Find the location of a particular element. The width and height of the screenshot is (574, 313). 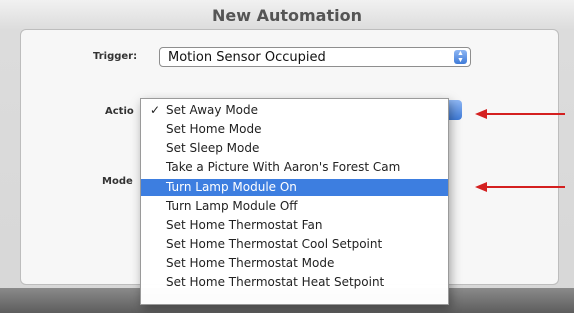

trigger-select: Motion Sensor Occupied ▲ ▼ is located at coordinates (315, 57).